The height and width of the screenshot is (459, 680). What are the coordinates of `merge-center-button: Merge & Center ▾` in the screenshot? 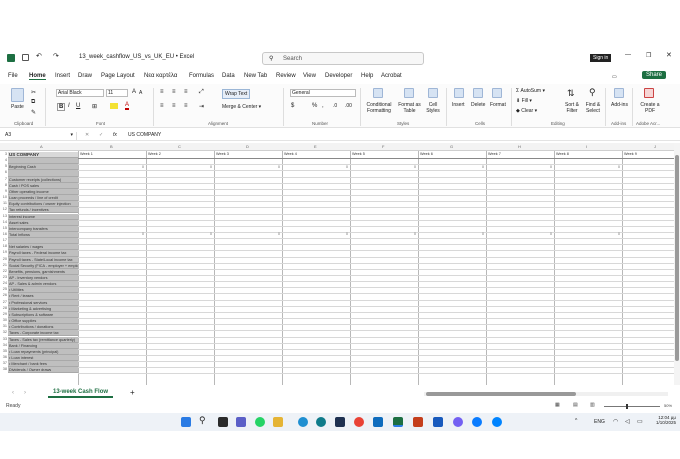 It's located at (241, 107).